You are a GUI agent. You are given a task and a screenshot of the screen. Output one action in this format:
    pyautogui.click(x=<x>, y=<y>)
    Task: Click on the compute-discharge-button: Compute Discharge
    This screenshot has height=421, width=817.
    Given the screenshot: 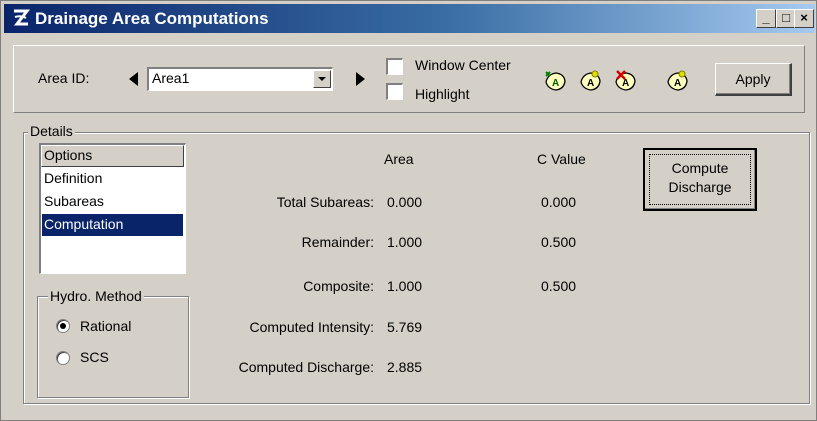 What is the action you would take?
    pyautogui.click(x=700, y=179)
    